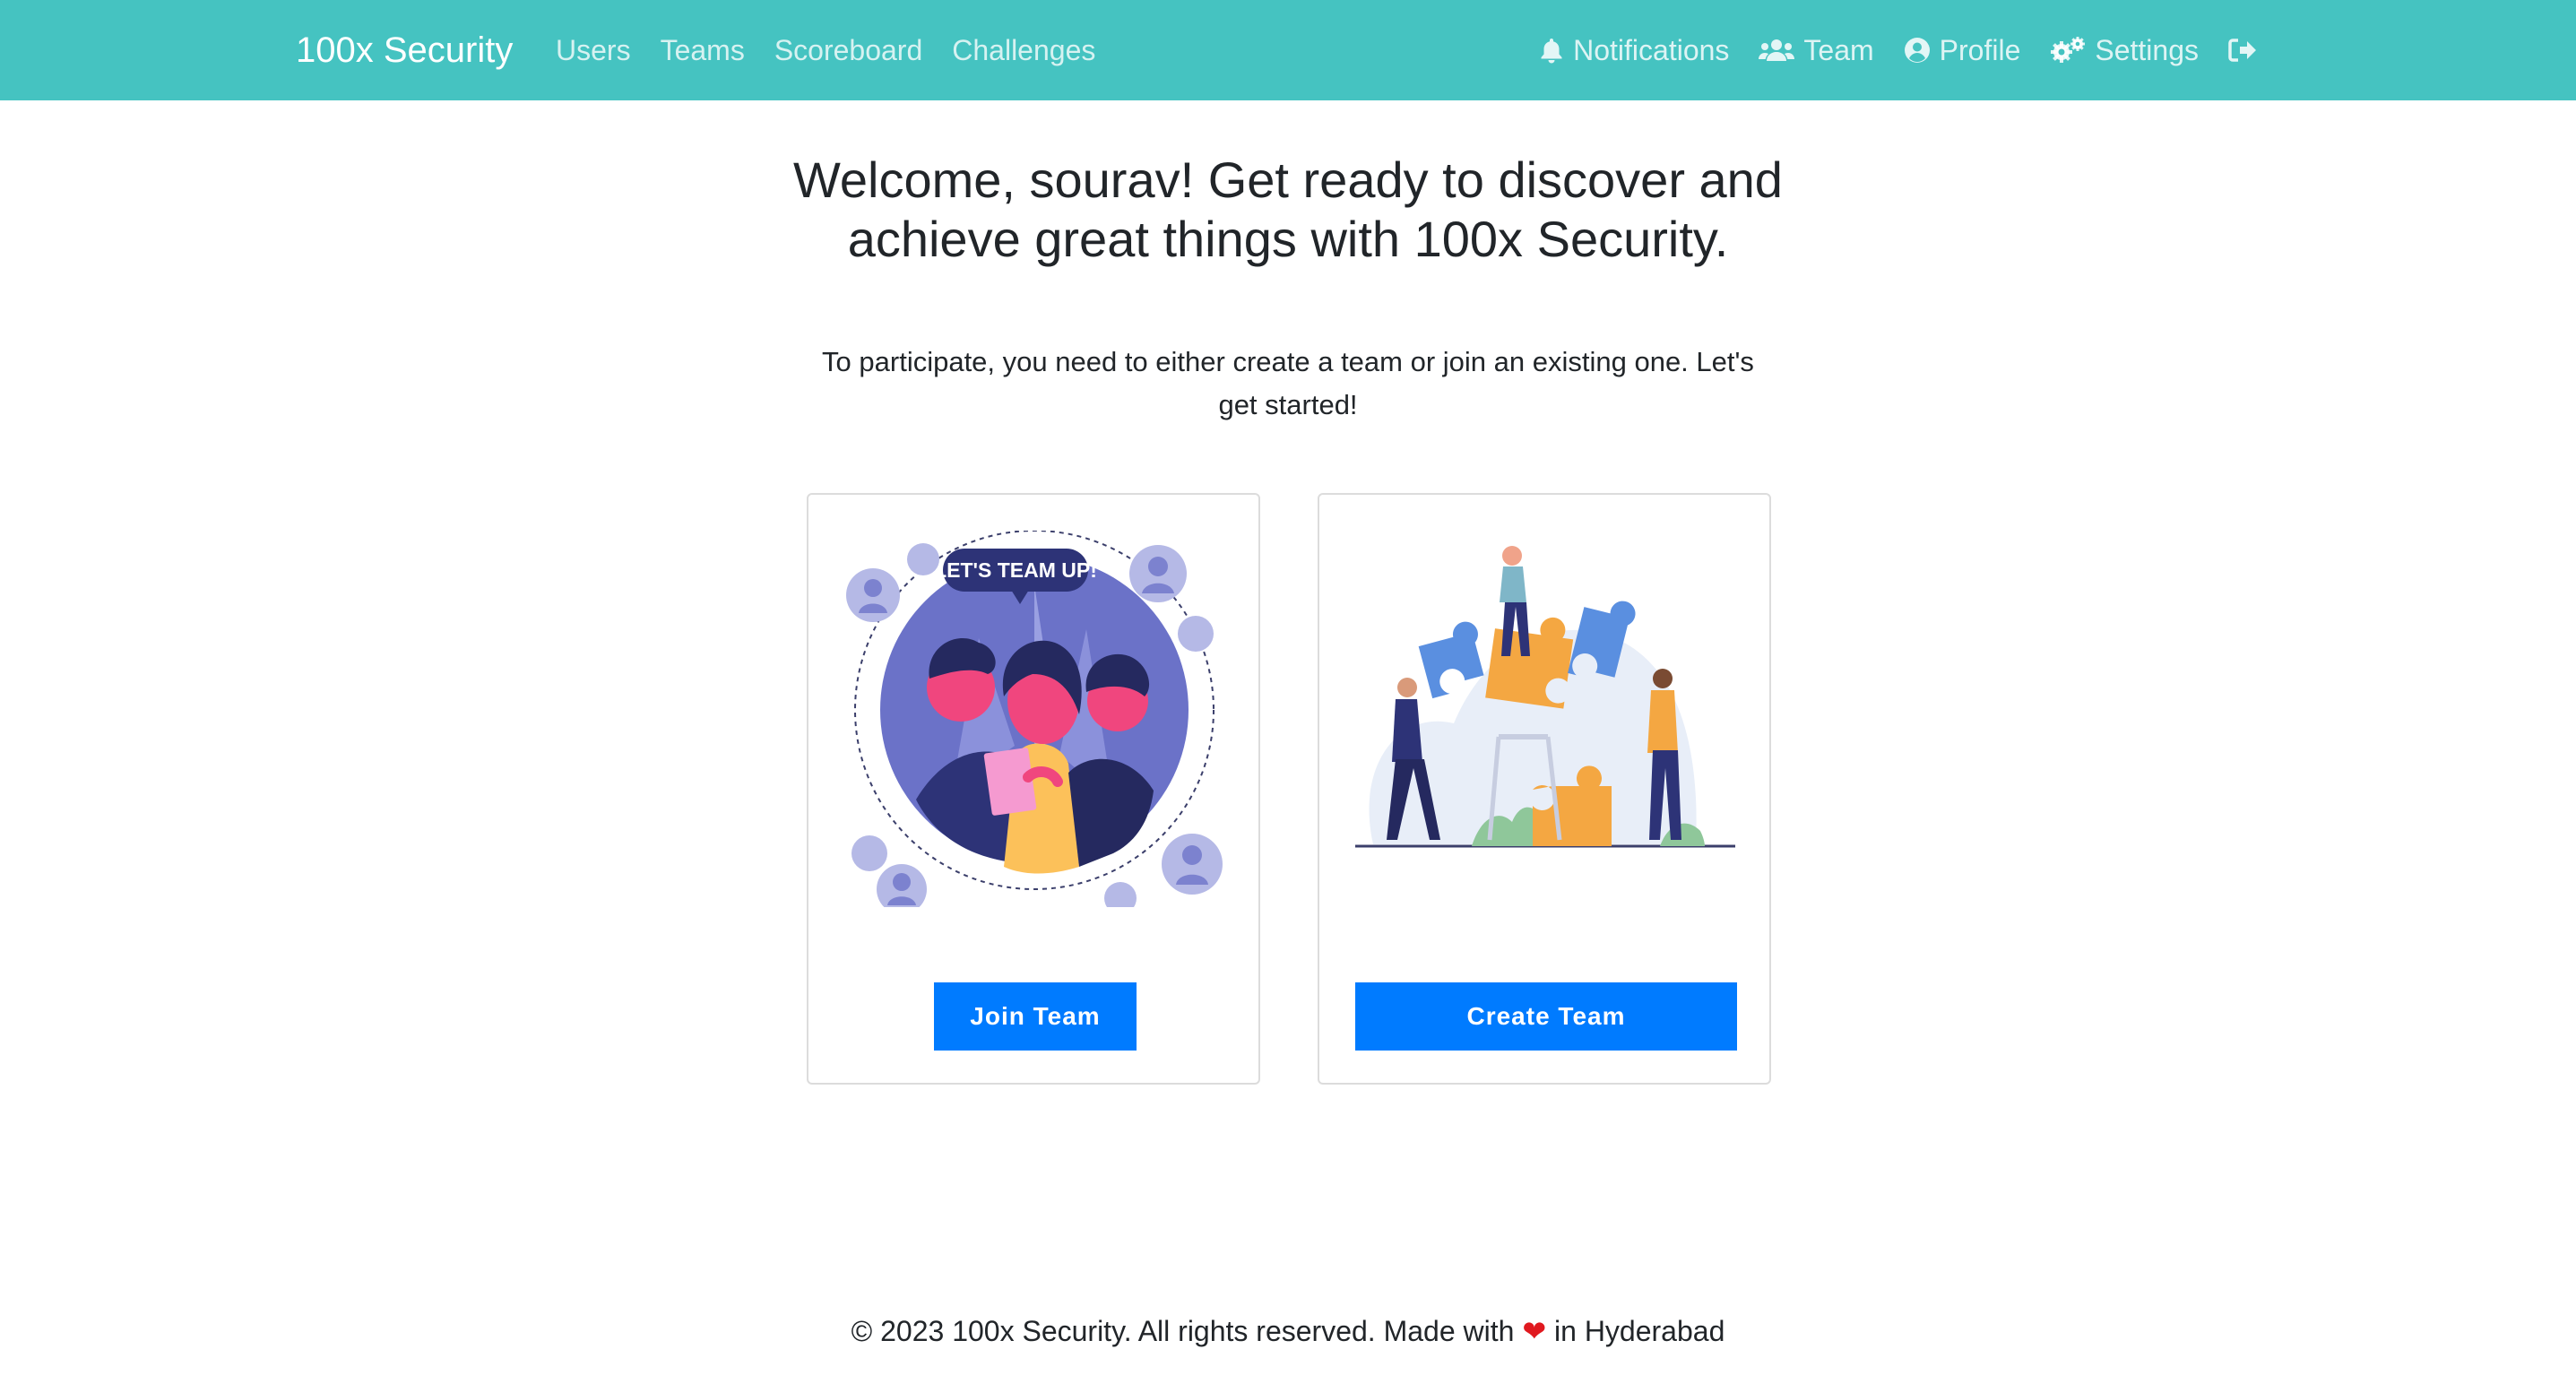  I want to click on user-circle-icon, so click(1917, 50).